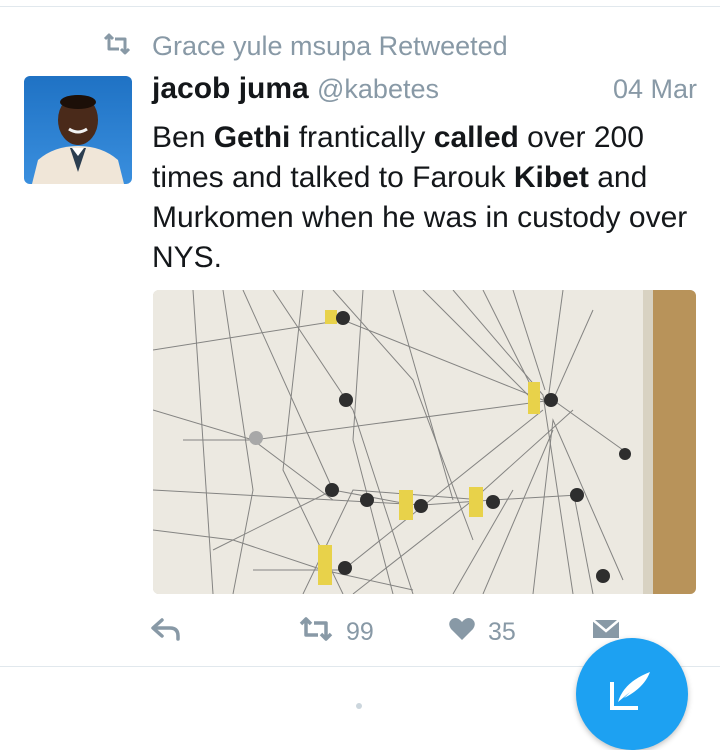 This screenshot has width=720, height=750. I want to click on tweet-header: jacob juma @kabetes 04 Mar, so click(424, 92).